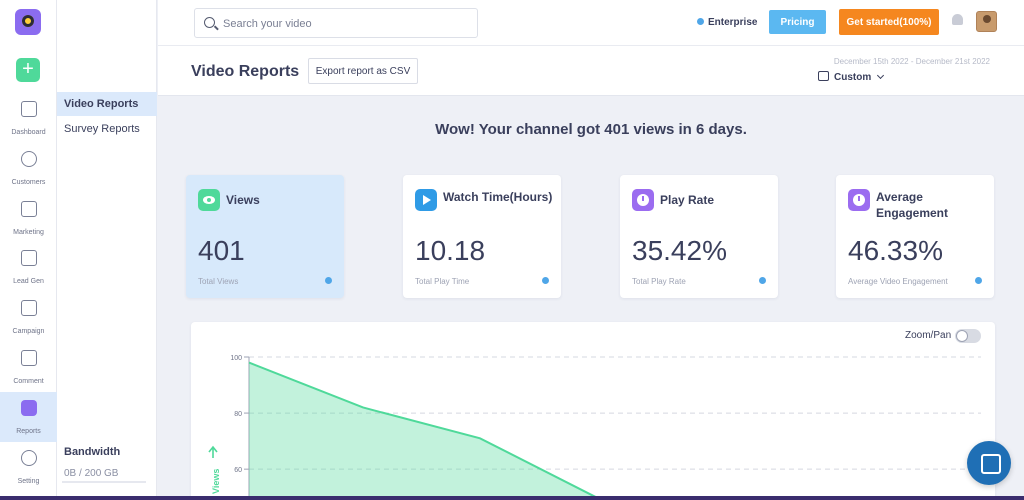  What do you see at coordinates (238, 470) in the screenshot?
I see `y-tick-label: 60` at bounding box center [238, 470].